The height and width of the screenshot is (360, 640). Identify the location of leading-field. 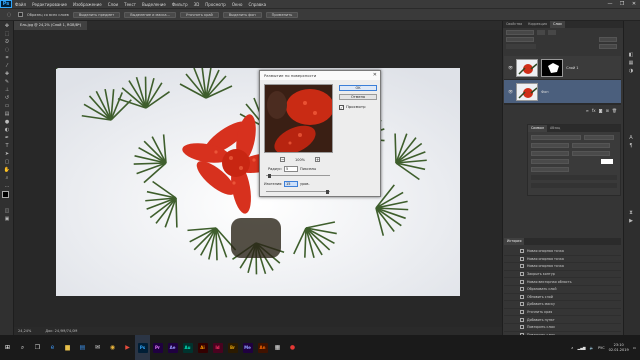
(591, 145).